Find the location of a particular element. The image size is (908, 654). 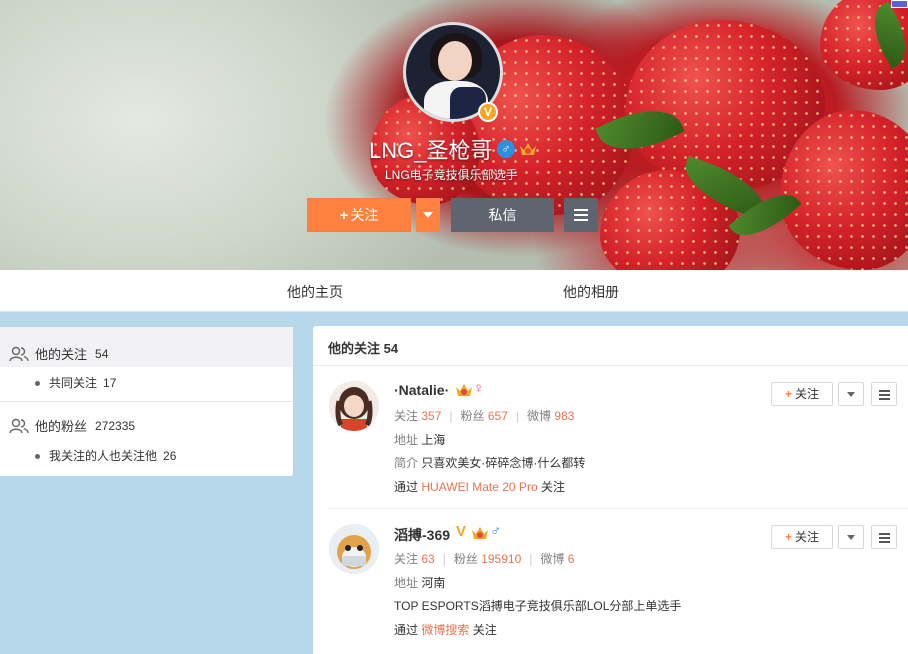

user-intro: TOP ESPORTS滔搏电子竞技俱乐部LOL分部上单选手 is located at coordinates (537, 605).